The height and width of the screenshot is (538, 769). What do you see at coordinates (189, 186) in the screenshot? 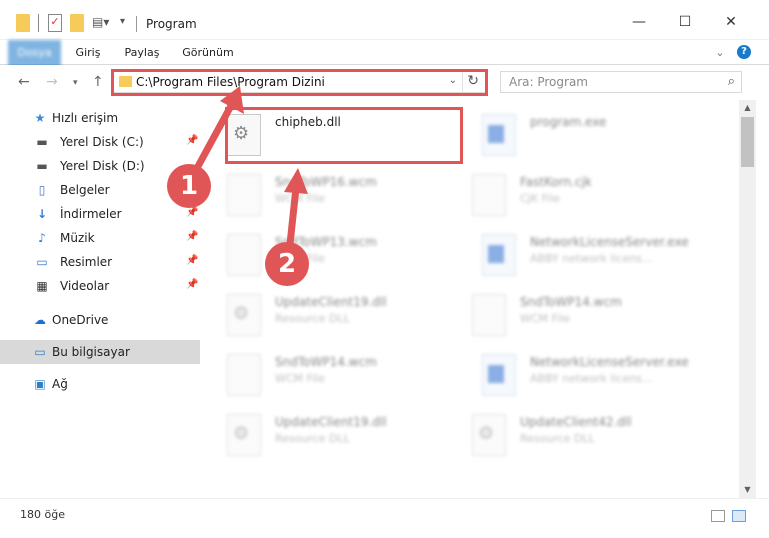
I see `step-1-badge: 1` at bounding box center [189, 186].